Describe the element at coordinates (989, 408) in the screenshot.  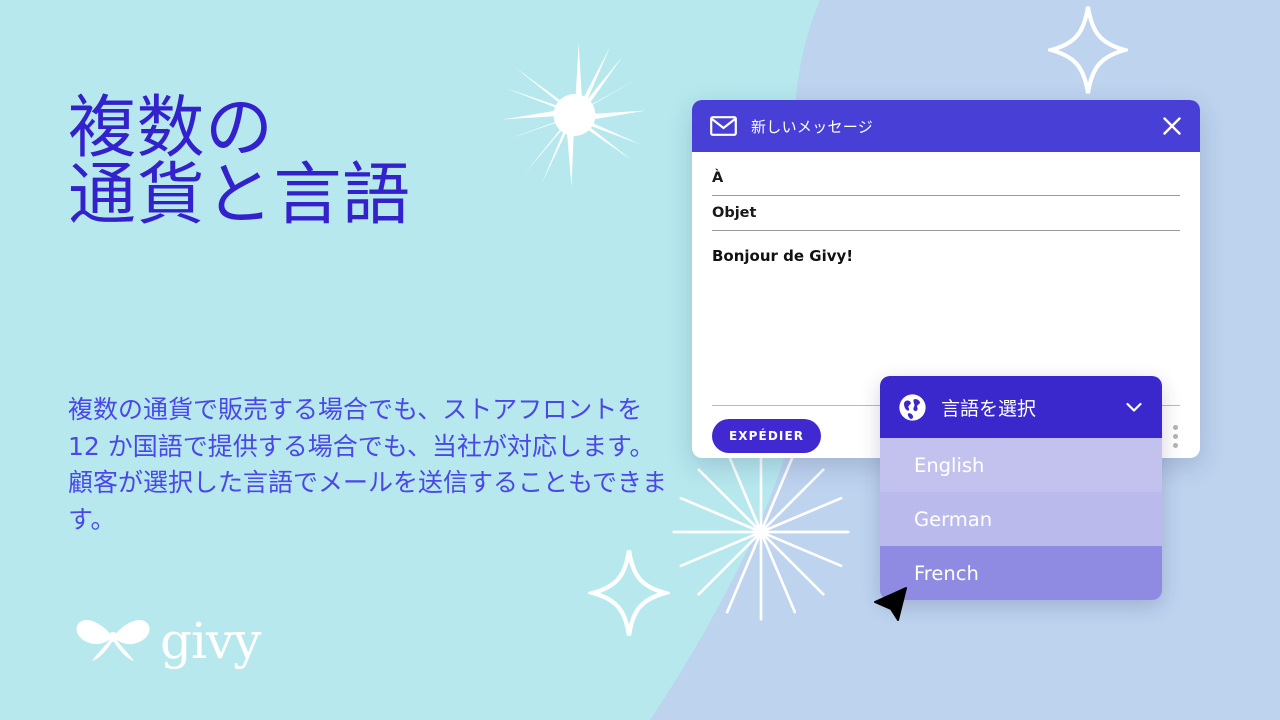
I see `language-select-title: 言語を選択` at that location.